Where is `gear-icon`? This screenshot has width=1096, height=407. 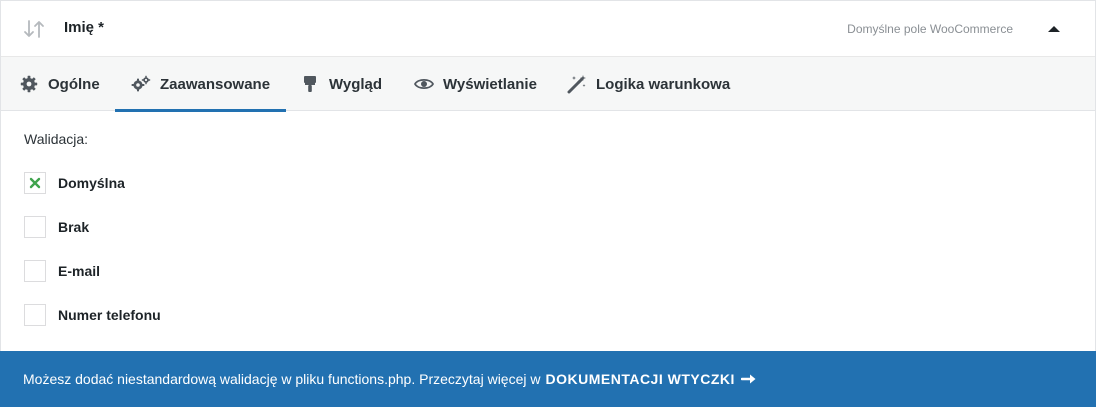 gear-icon is located at coordinates (29, 84).